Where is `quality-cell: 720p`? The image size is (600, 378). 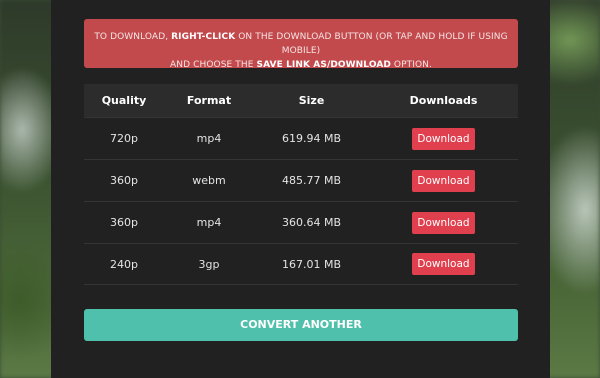 quality-cell: 720p is located at coordinates (124, 138).